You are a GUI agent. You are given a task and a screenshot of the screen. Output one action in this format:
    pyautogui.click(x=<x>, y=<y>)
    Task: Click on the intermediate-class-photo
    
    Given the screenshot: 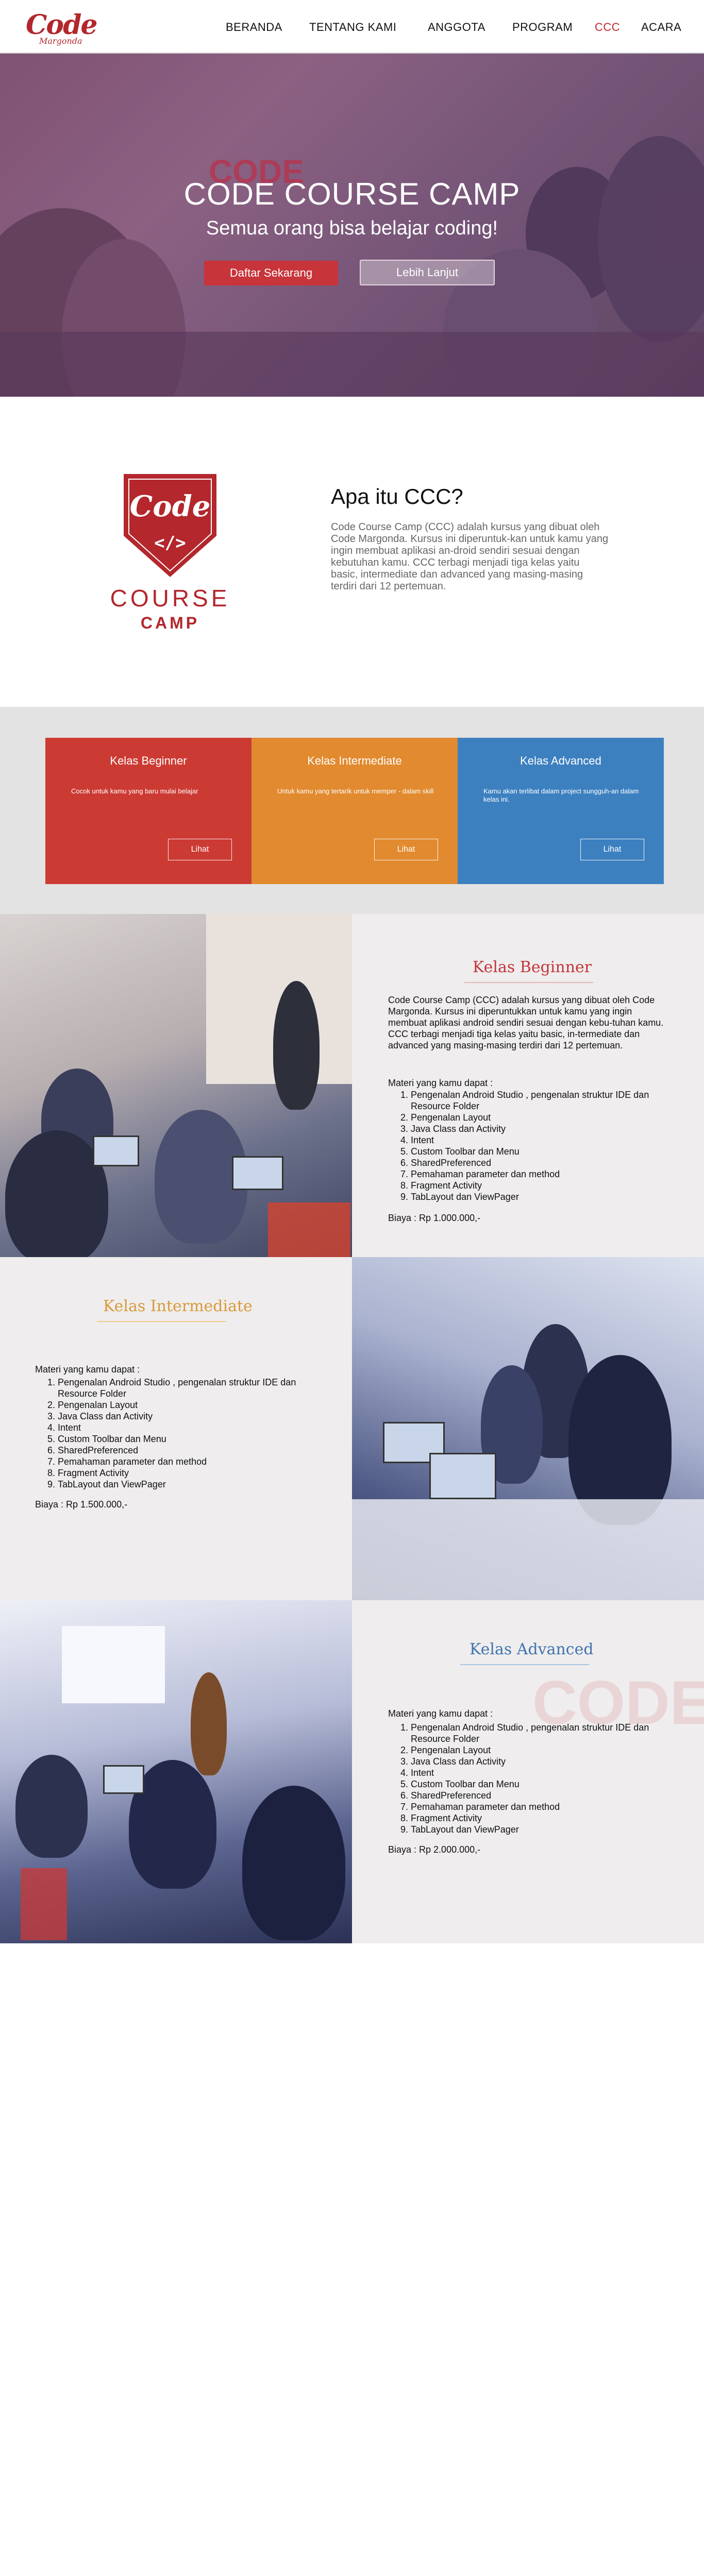 What is the action you would take?
    pyautogui.click(x=528, y=1428)
    